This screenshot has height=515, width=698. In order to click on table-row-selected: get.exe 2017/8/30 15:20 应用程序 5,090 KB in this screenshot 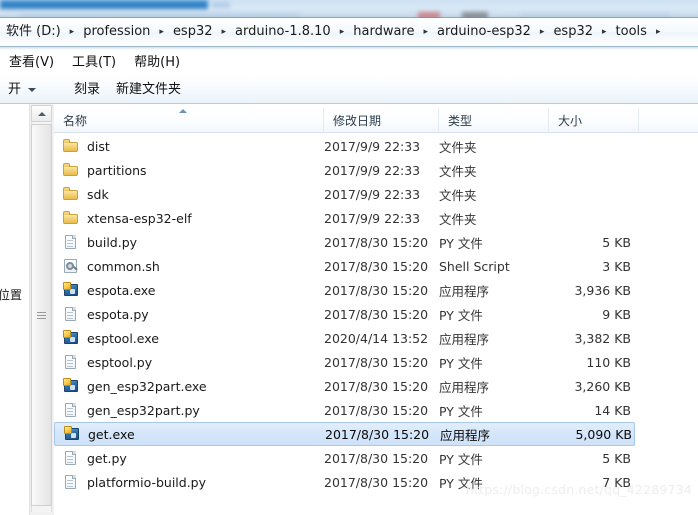, I will do `click(344, 434)`.